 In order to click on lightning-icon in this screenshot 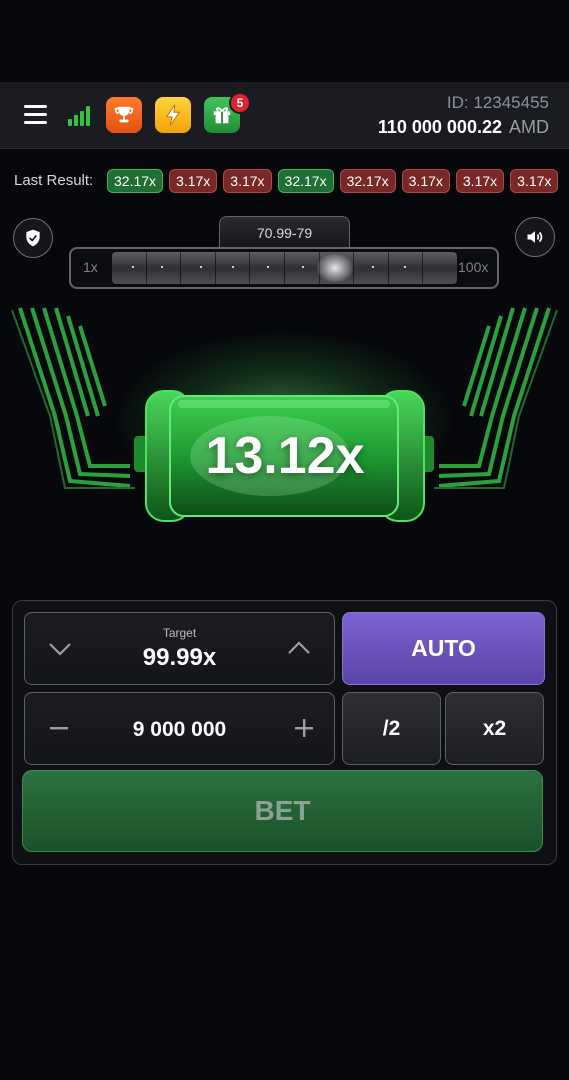, I will do `click(173, 115)`.